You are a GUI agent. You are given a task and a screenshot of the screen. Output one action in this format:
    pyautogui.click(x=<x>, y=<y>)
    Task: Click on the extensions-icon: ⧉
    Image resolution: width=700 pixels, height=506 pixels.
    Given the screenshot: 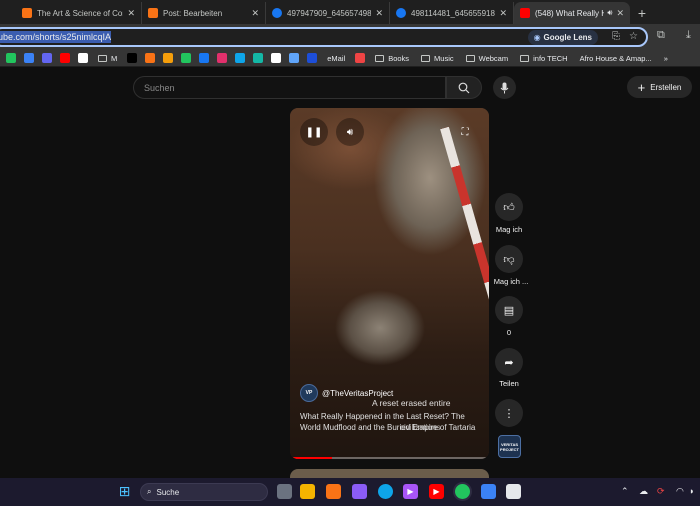 What is the action you would take?
    pyautogui.click(x=661, y=35)
    